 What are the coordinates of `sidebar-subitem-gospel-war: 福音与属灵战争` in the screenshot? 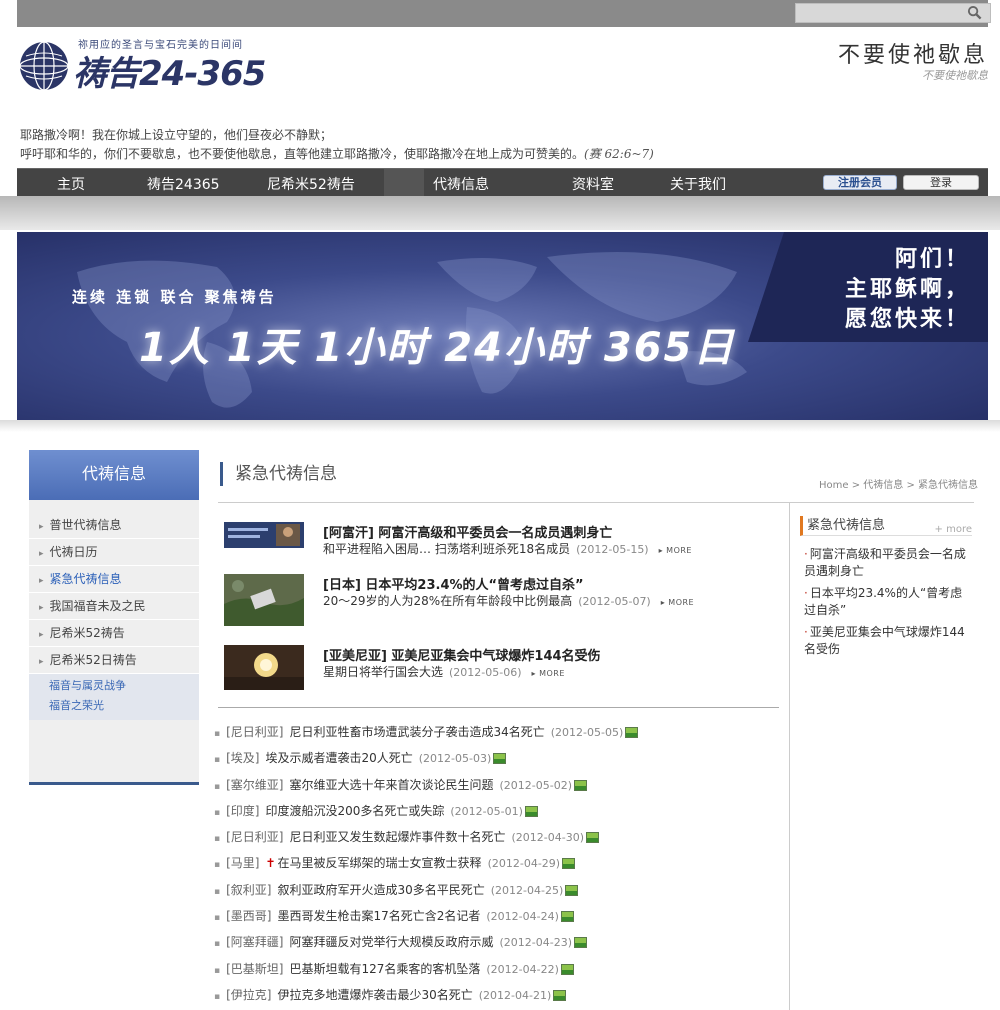 It's located at (124, 686).